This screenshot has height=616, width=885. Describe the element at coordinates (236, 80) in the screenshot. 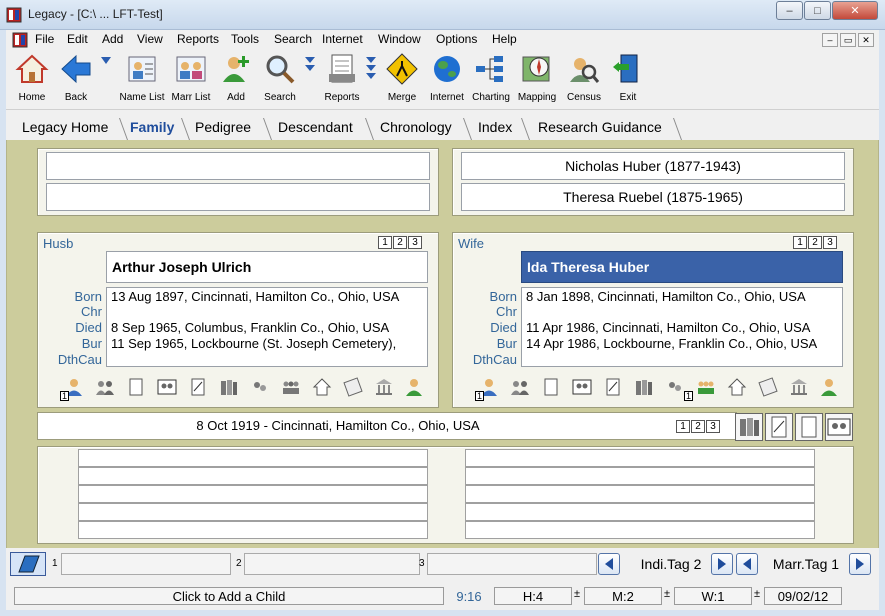

I see `add-button: Add` at that location.